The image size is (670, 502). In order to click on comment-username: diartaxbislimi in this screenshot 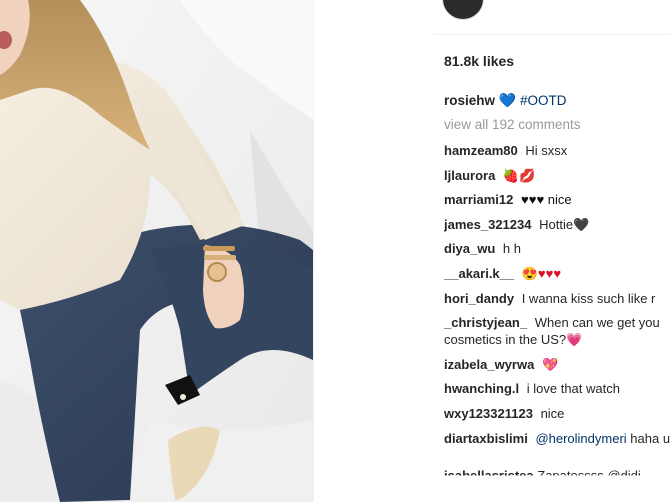, I will do `click(486, 438)`.